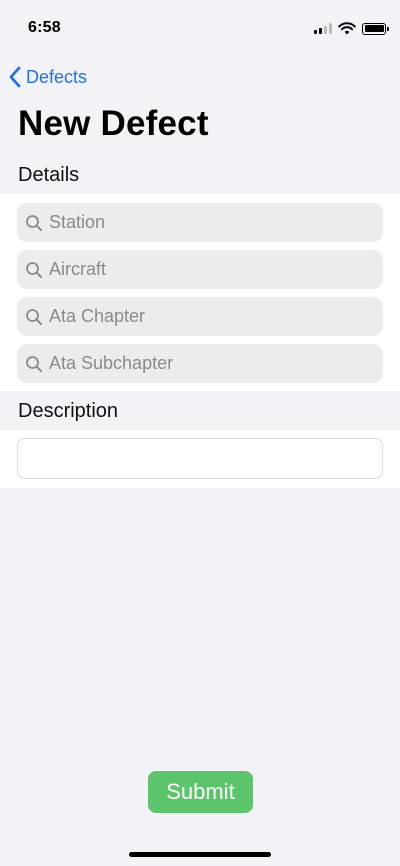  Describe the element at coordinates (200, 363) in the screenshot. I see `ata-subchapter-search-field: Ata Subchapter` at that location.